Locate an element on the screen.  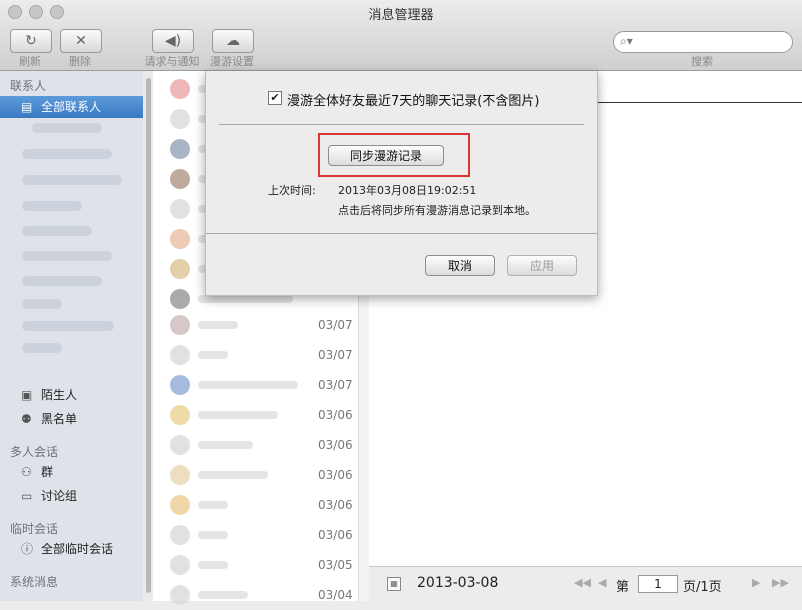
calendar-icon: ▦ is located at coordinates (394, 584).